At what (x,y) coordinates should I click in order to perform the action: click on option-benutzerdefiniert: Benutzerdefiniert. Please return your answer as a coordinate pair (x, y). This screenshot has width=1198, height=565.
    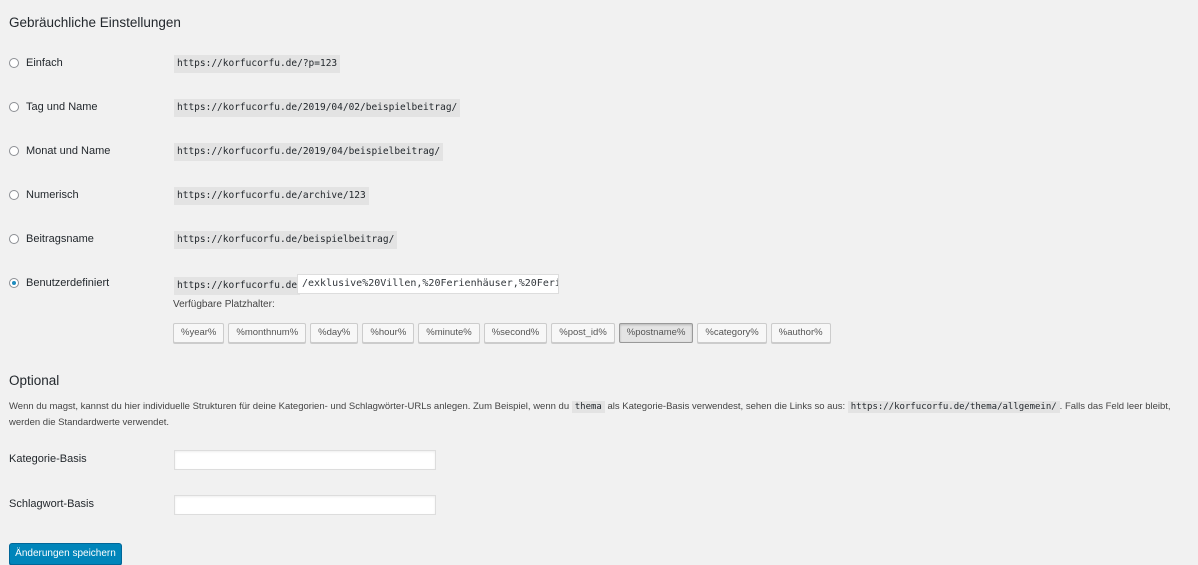
    Looking at the image, I should click on (59, 283).